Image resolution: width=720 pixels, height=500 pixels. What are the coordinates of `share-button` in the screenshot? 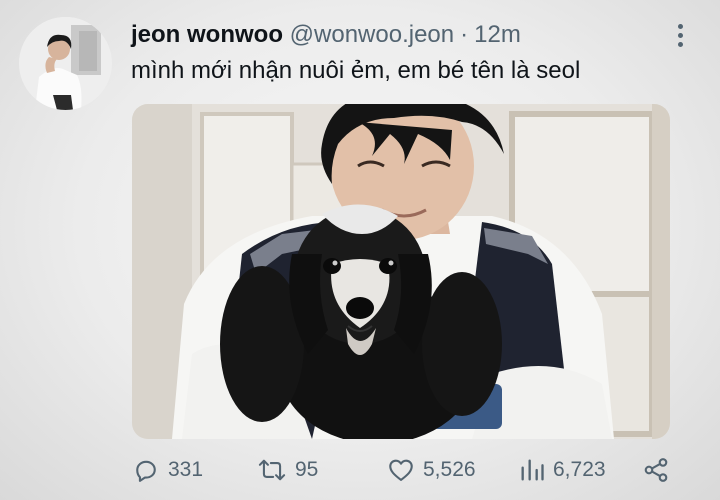 It's located at (656, 470).